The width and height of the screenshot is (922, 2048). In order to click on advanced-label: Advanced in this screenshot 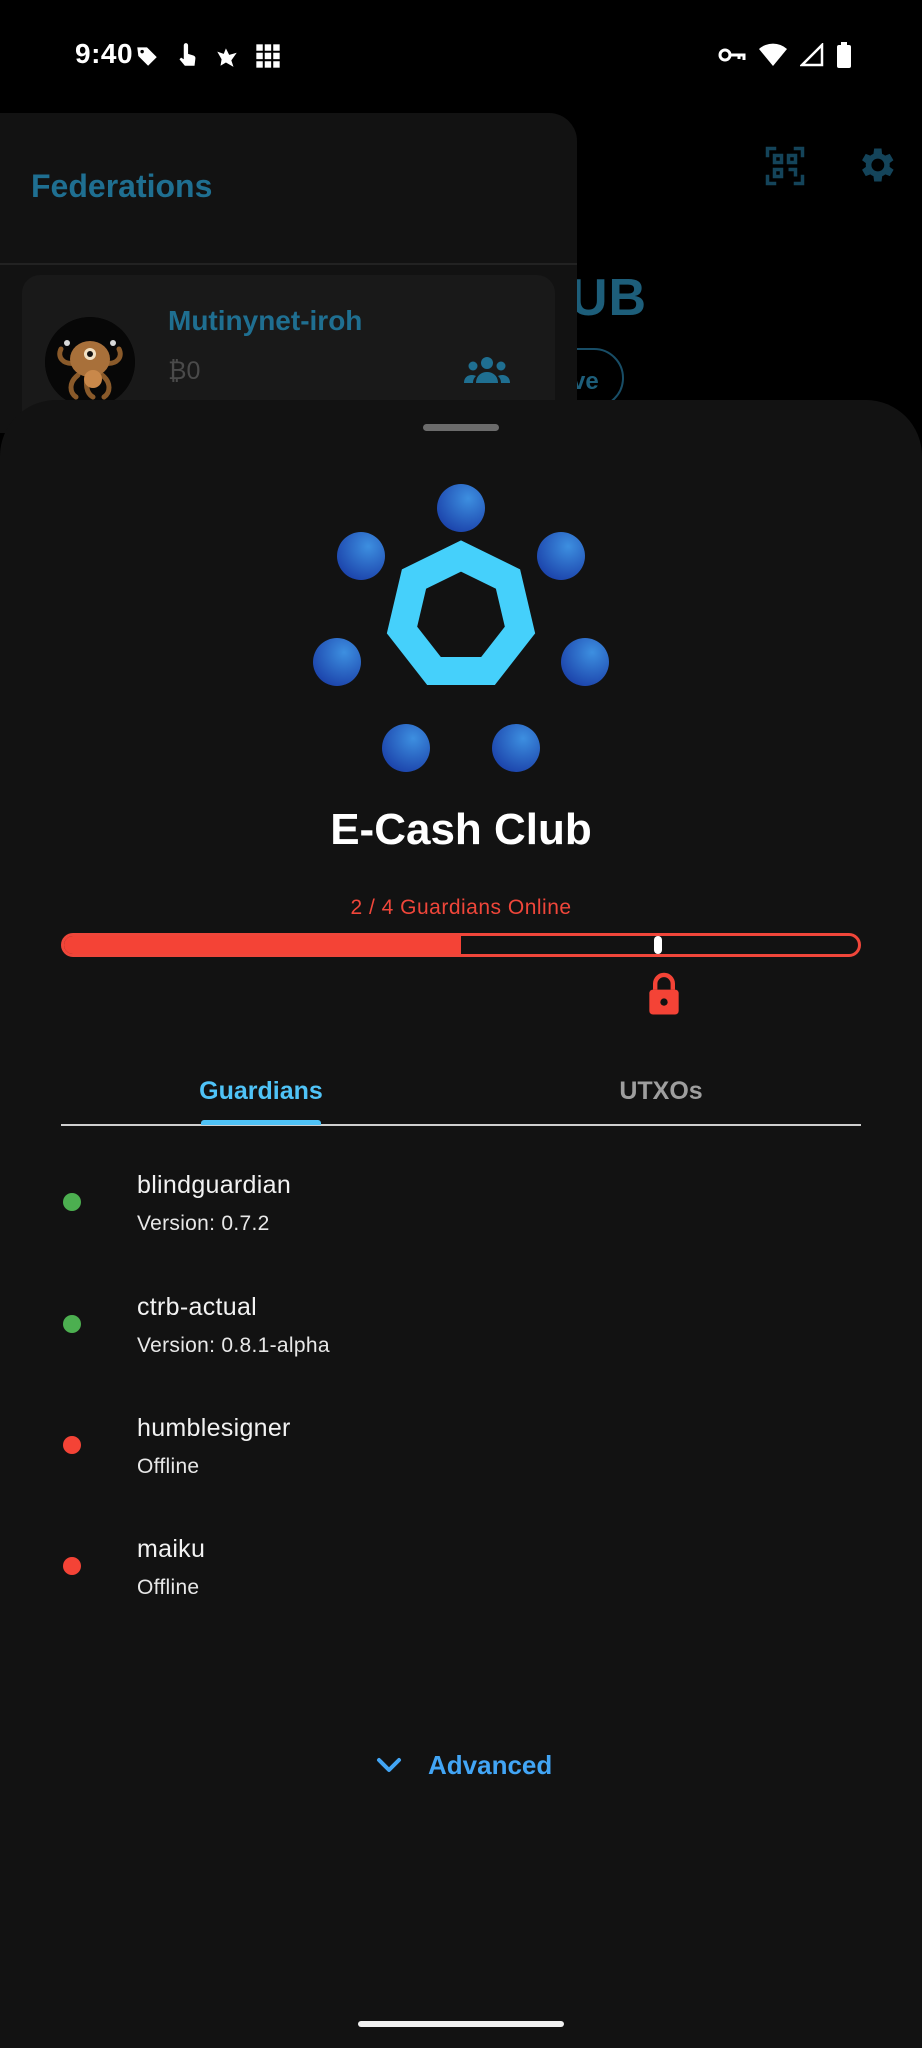, I will do `click(490, 1764)`.